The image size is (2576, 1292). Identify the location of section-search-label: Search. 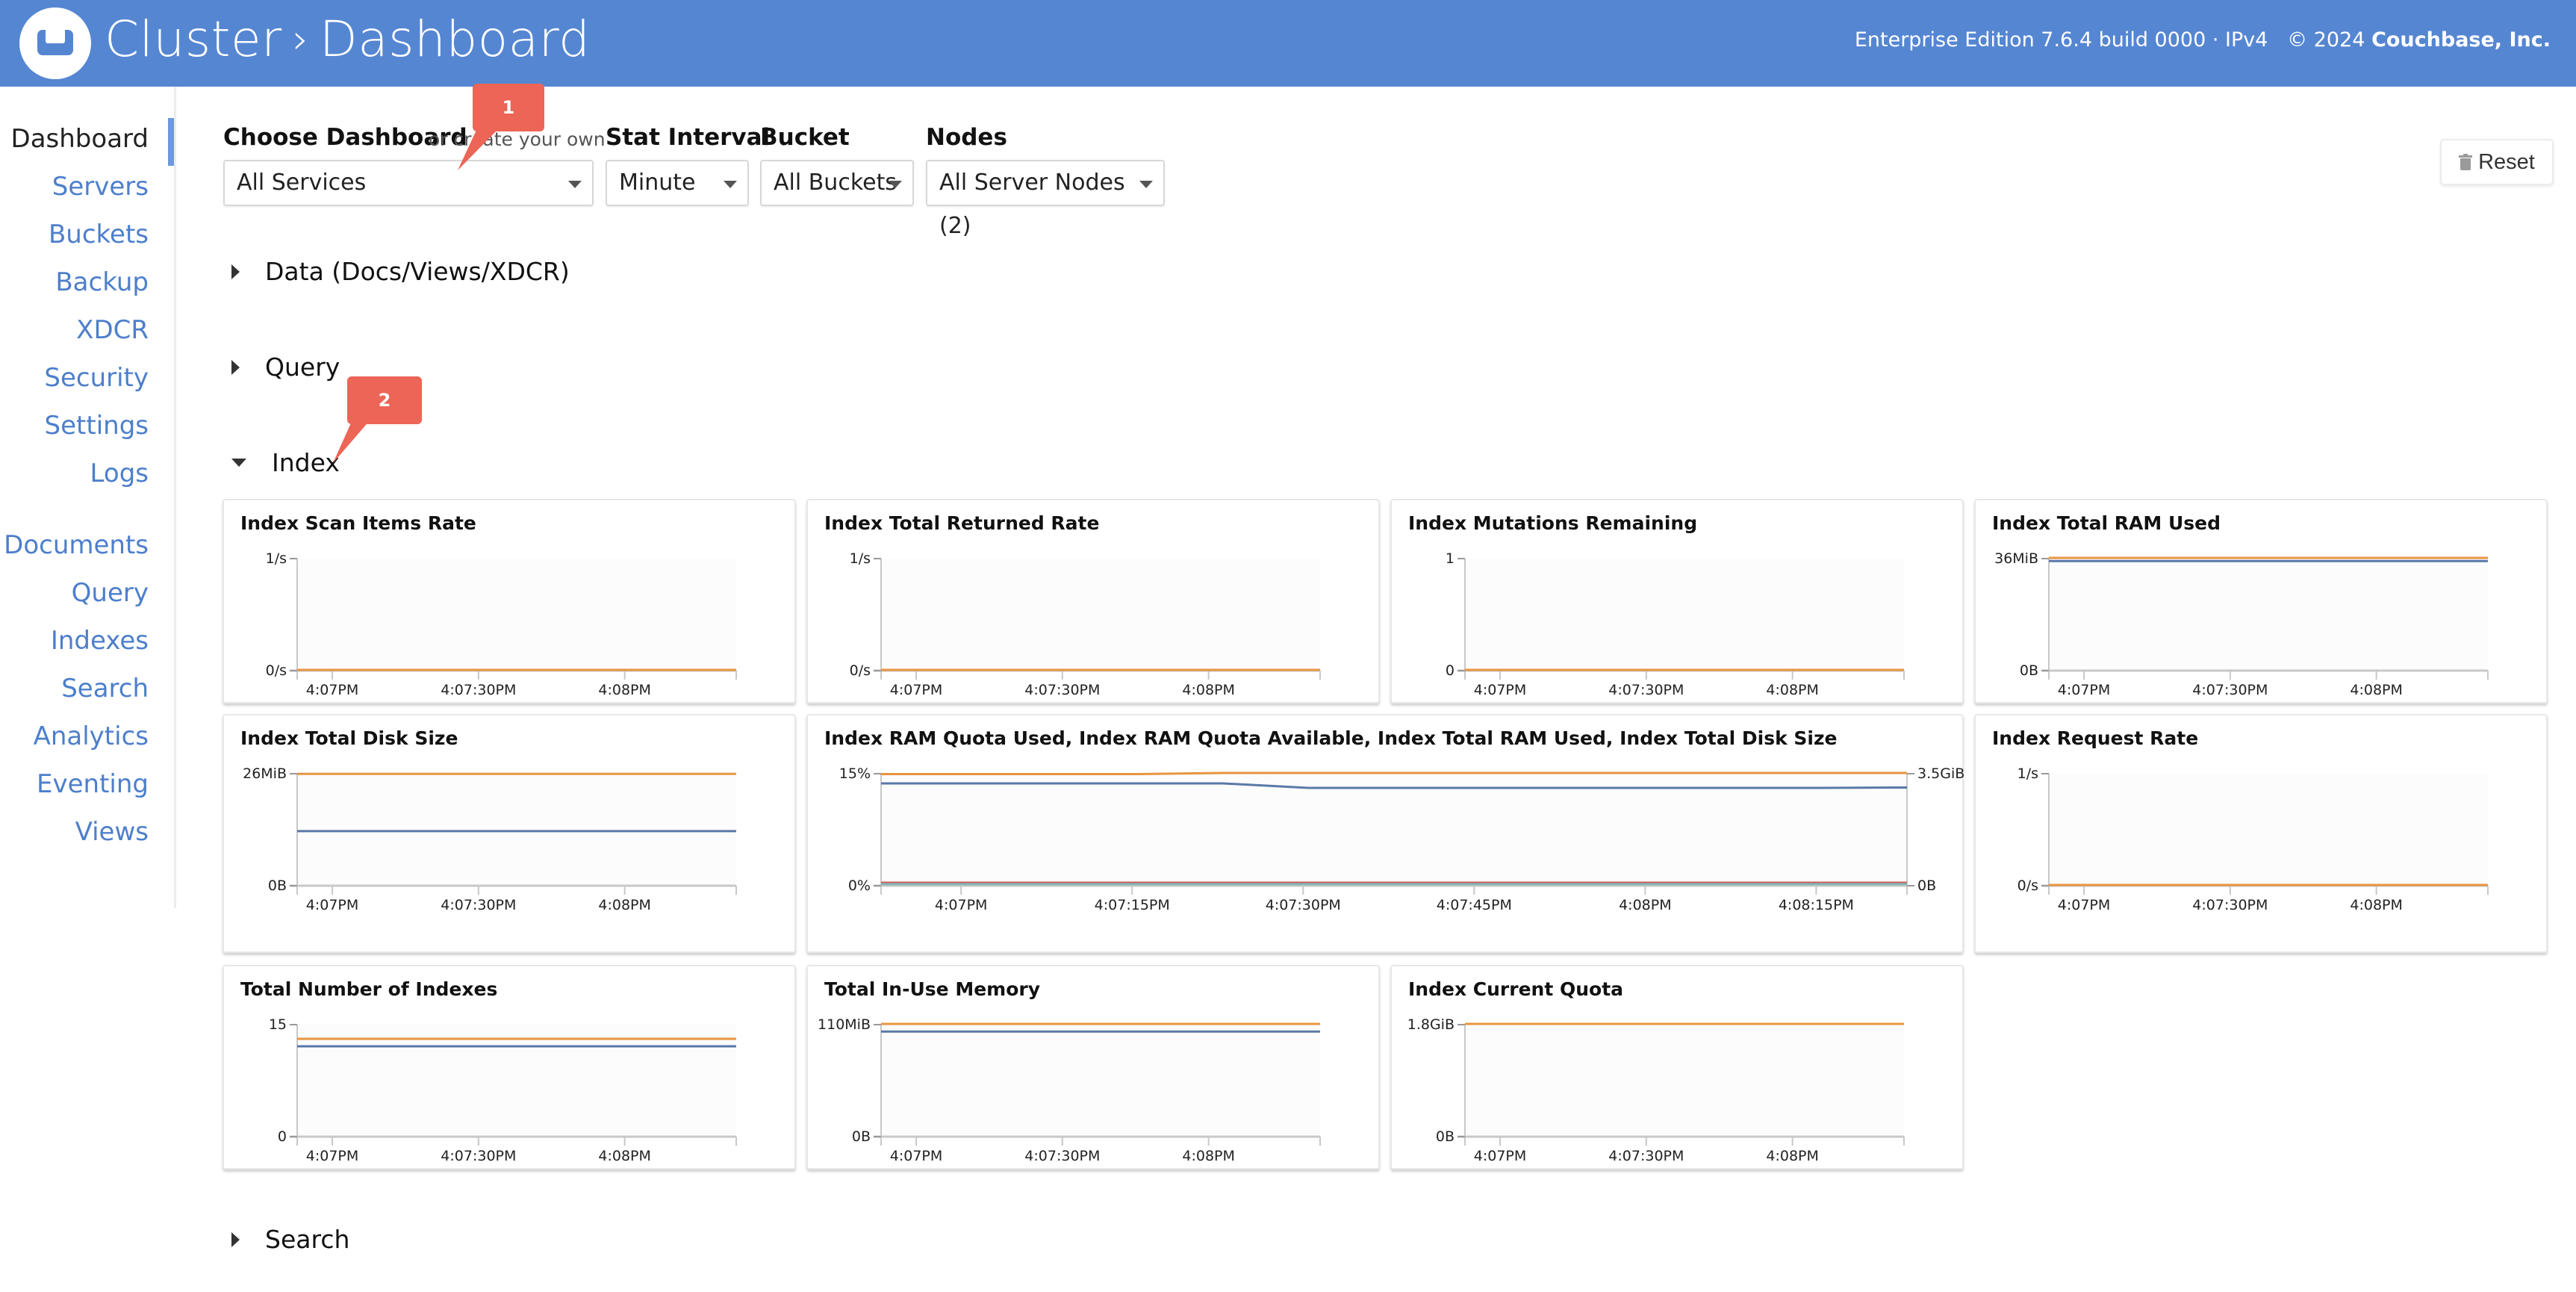
(307, 1239).